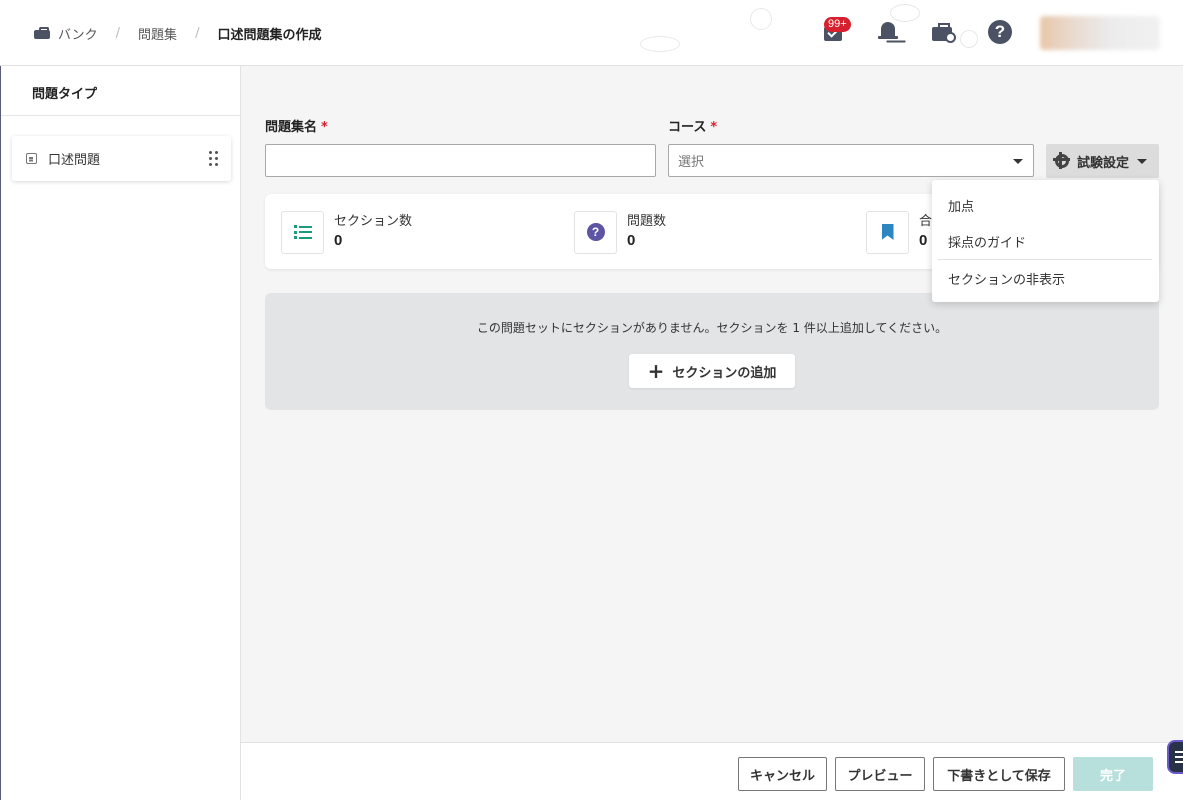  I want to click on breadcrumb-current: 口述問題集の作成, so click(269, 35).